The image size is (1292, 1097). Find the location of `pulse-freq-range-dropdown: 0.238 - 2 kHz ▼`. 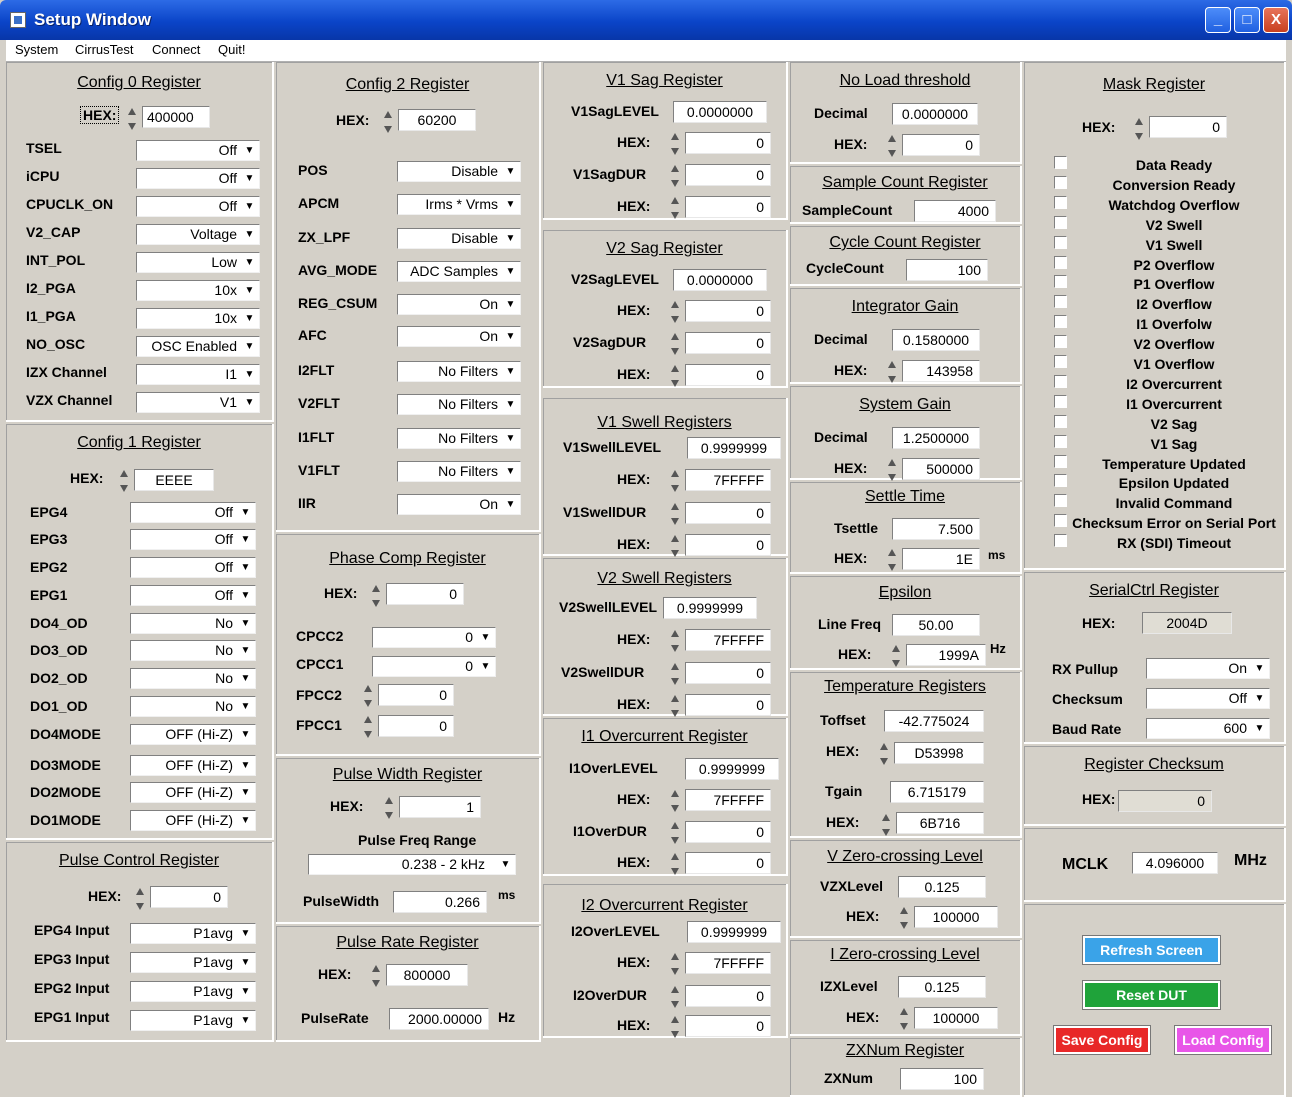

pulse-freq-range-dropdown: 0.238 - 2 kHz ▼ is located at coordinates (412, 864).